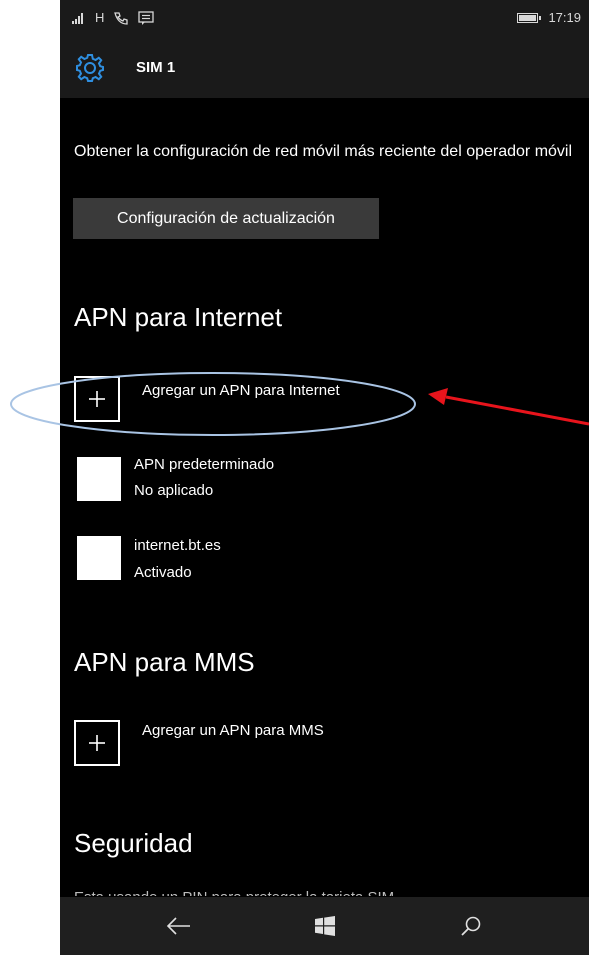  What do you see at coordinates (163, 572) in the screenshot?
I see `apn-status: Activado` at bounding box center [163, 572].